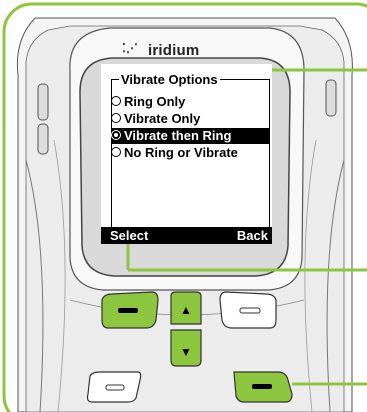 Image resolution: width=367 pixels, height=412 pixels. I want to click on option-vibrate-then-ring: Vibrate then Ring, so click(190, 136).